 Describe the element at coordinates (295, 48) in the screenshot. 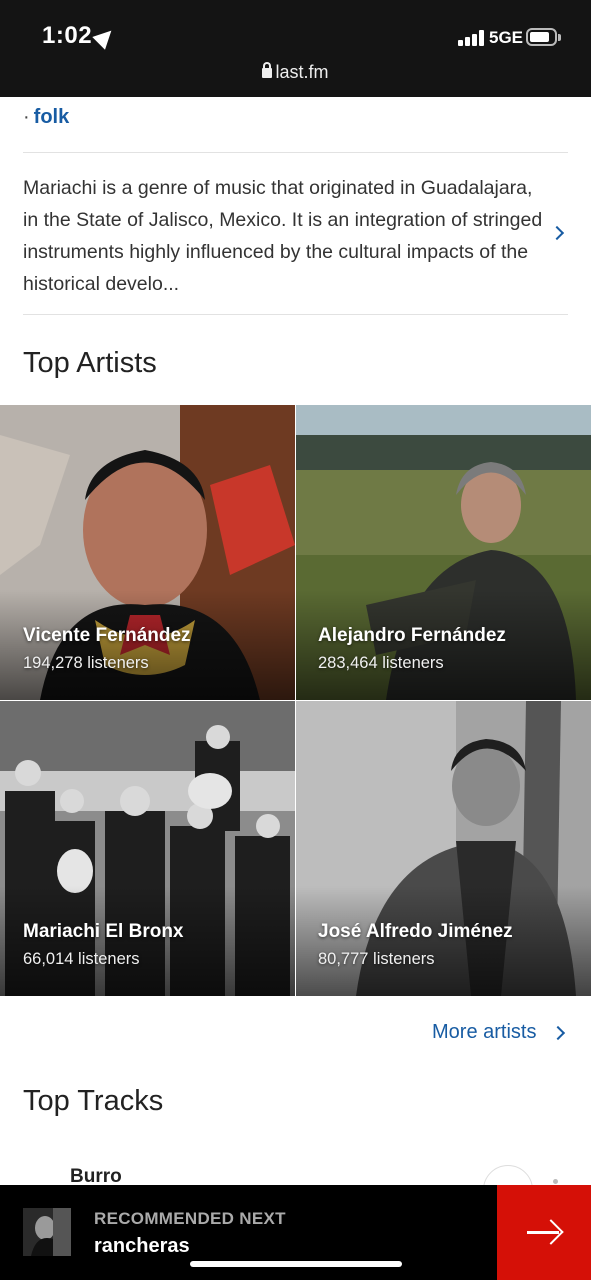

I see `status-bar: 1:02 5GE last.fm` at that location.